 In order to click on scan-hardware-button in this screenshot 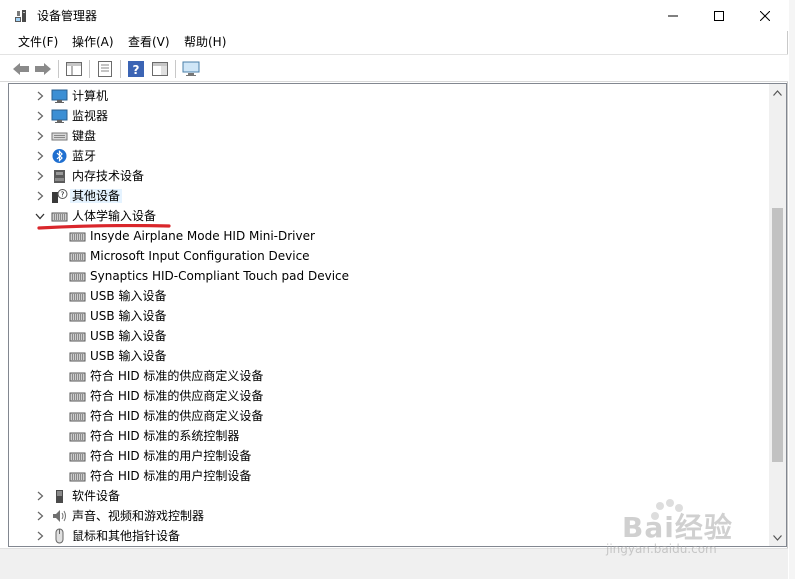, I will do `click(191, 69)`.